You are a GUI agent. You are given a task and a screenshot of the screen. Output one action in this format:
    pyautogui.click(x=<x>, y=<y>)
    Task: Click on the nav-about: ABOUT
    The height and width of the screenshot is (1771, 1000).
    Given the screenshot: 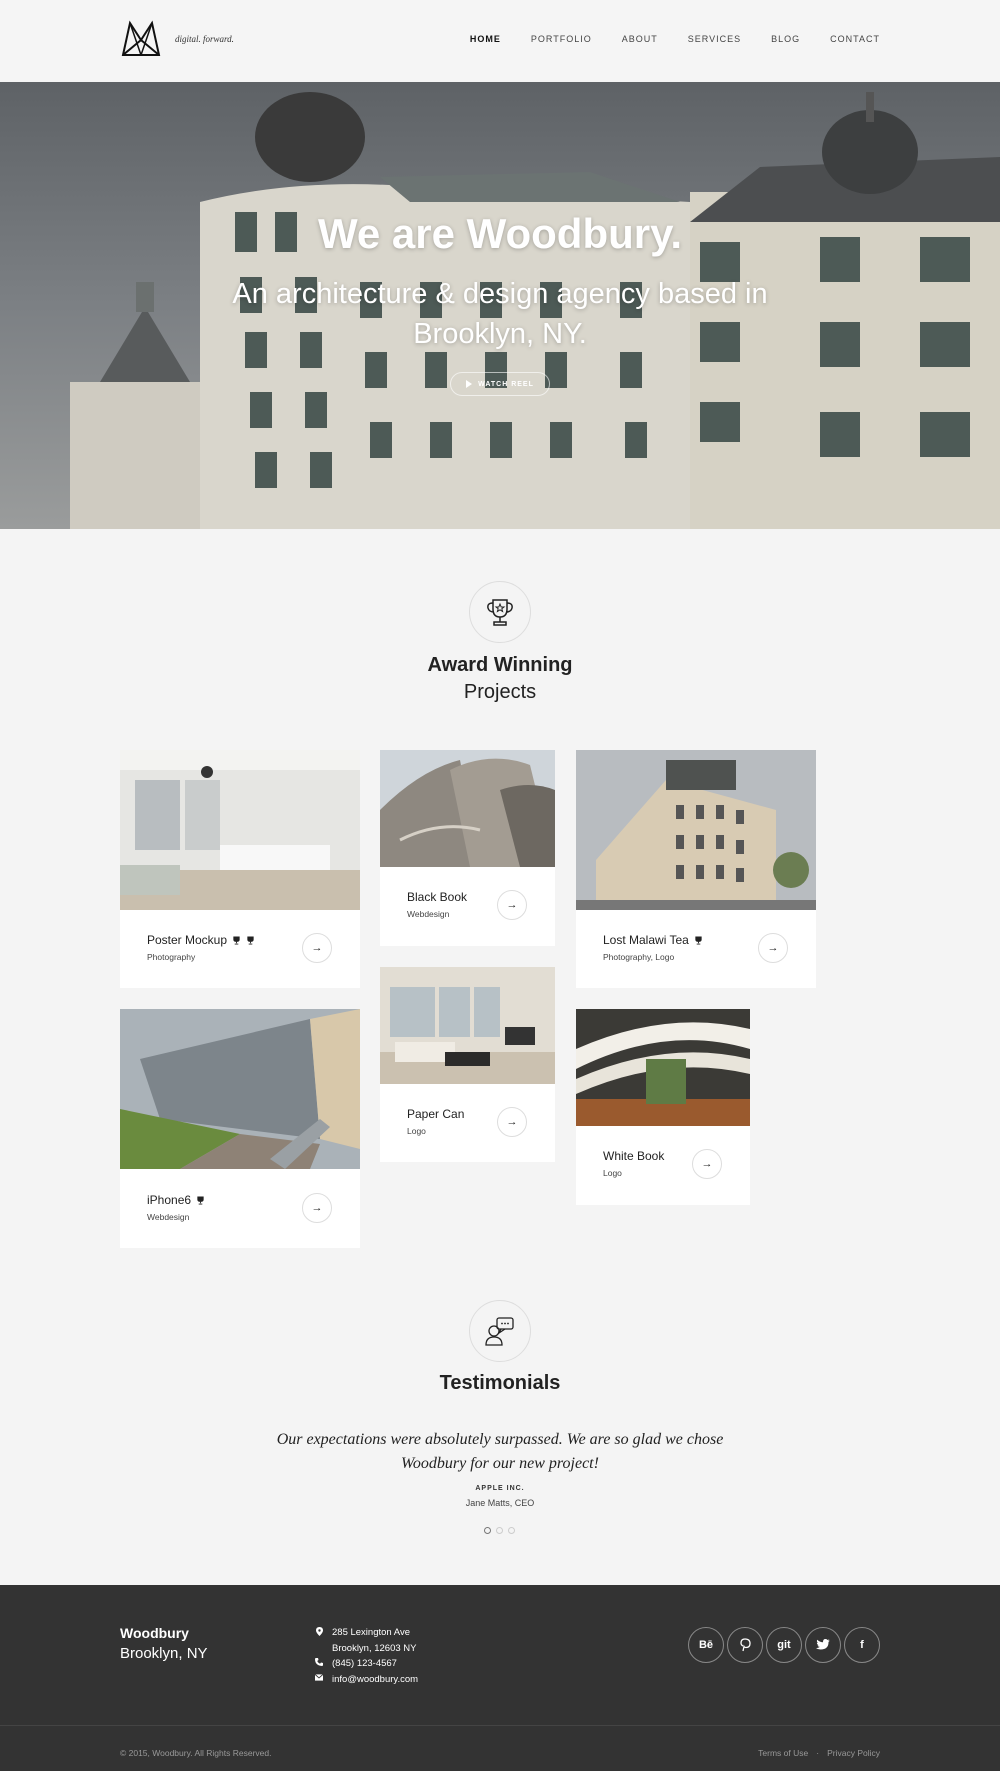 What is the action you would take?
    pyautogui.click(x=640, y=39)
    